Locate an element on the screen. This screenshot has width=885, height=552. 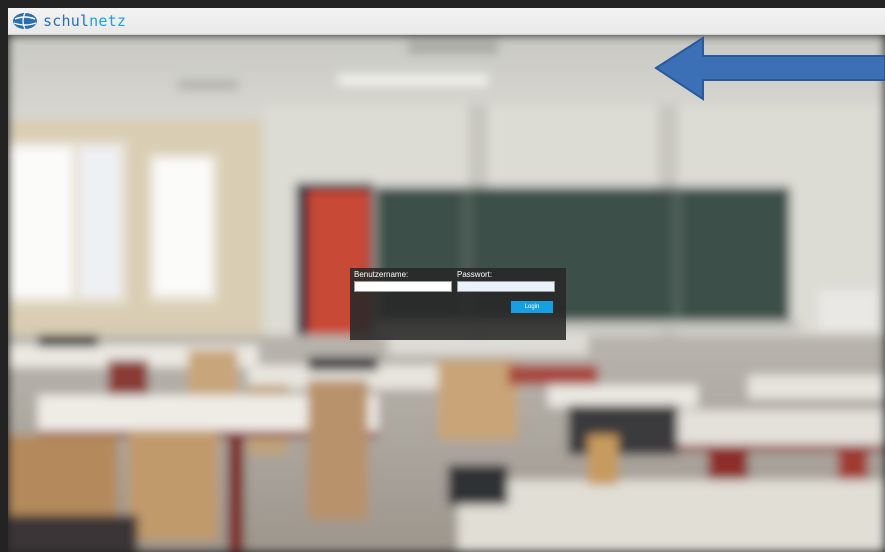
brand-logo: schulnetz is located at coordinates (69, 21).